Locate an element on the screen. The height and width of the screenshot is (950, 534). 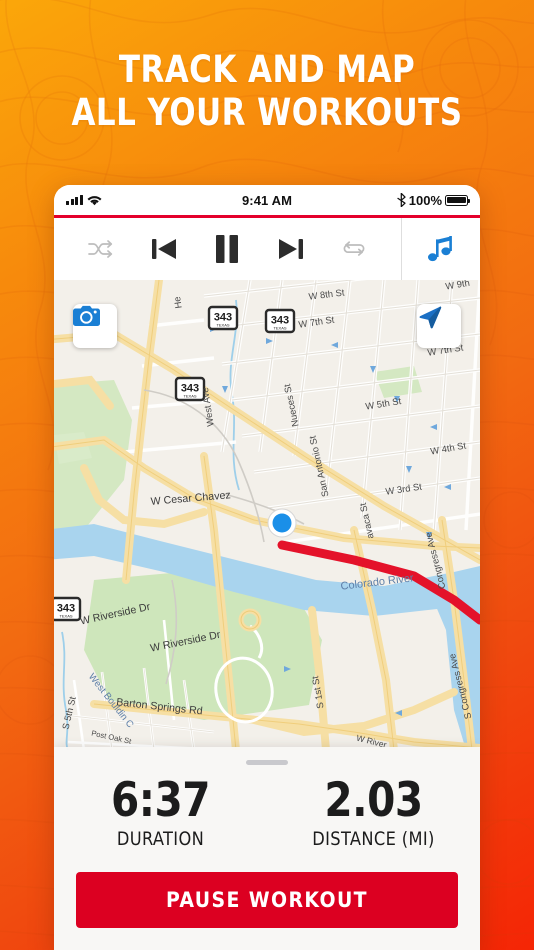
stat-distance: 2.03 DISTANCE (MI) is located at coordinates (373, 812).